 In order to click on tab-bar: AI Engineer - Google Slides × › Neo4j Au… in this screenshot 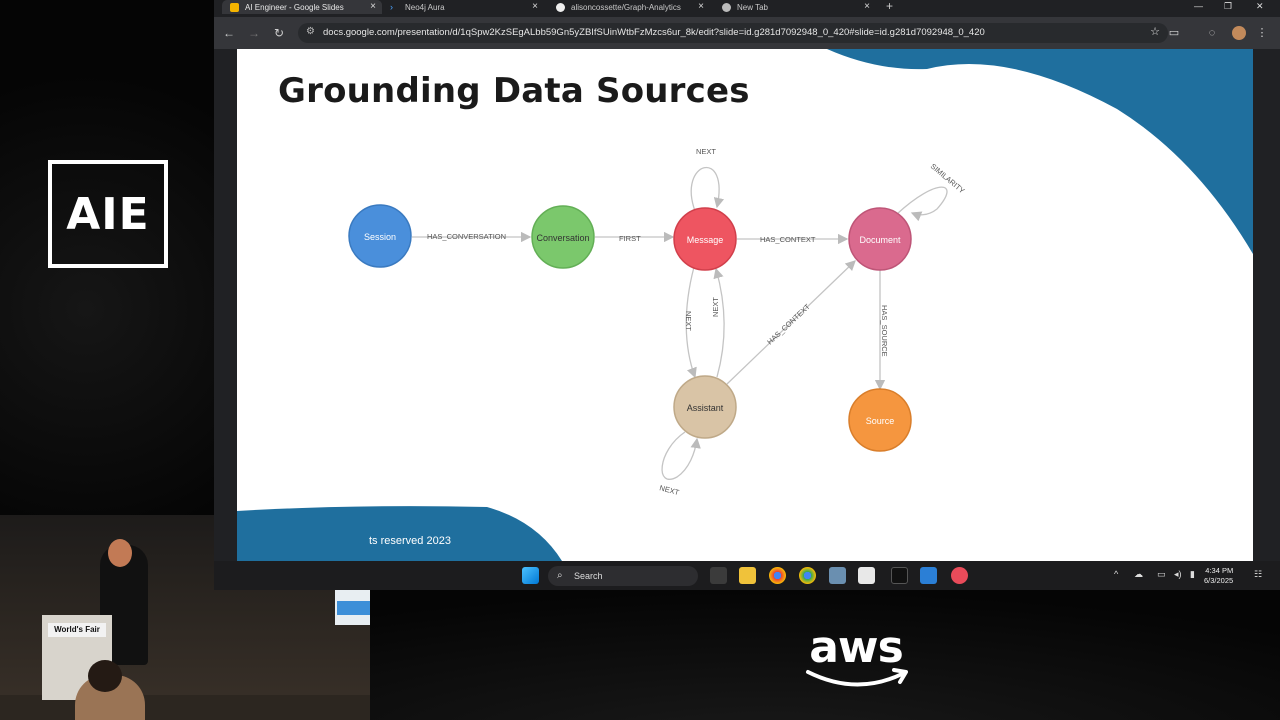, I will do `click(747, 7)`.